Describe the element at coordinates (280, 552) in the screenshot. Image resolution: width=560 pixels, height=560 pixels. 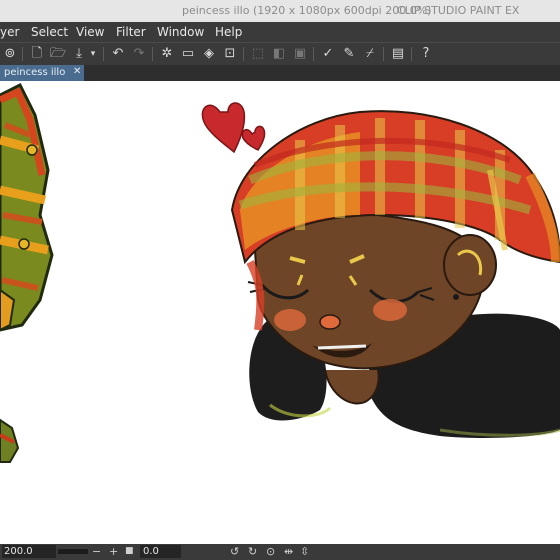
I see `status-bar: 200.0 − + ■ 0.0 ↺ ↻ ⊙ ⇹ ⇳` at that location.